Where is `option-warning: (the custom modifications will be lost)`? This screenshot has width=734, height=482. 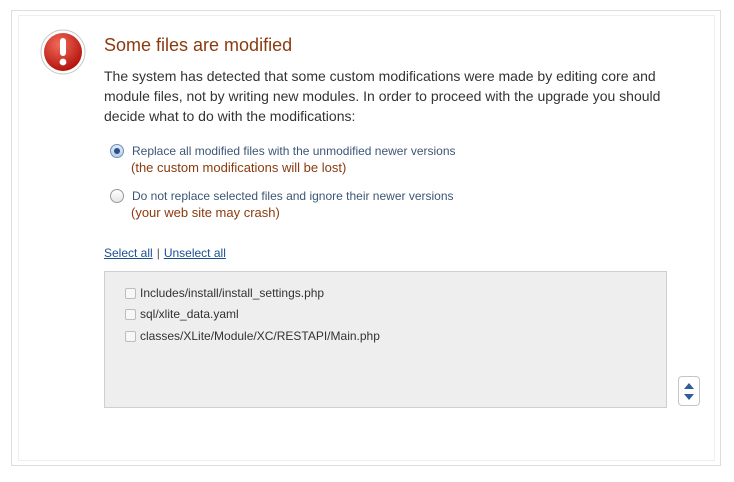
option-warning: (the custom modifications will be lost) is located at coordinates (239, 167).